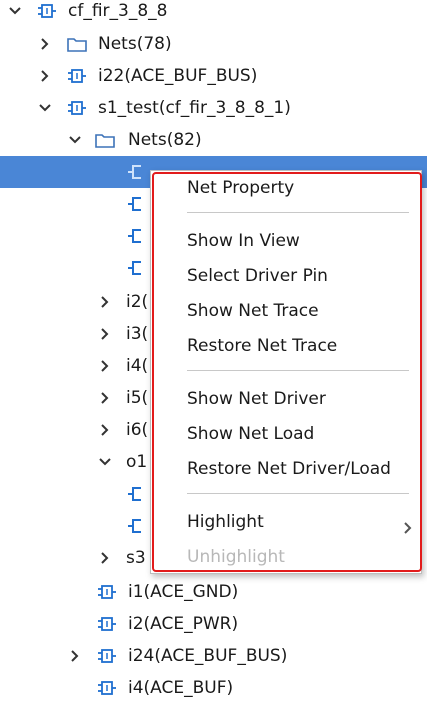 Image resolution: width=427 pixels, height=704 pixels. What do you see at coordinates (302, 311) in the screenshot?
I see `menu-item-show-net-trace: Show Net Trace` at bounding box center [302, 311].